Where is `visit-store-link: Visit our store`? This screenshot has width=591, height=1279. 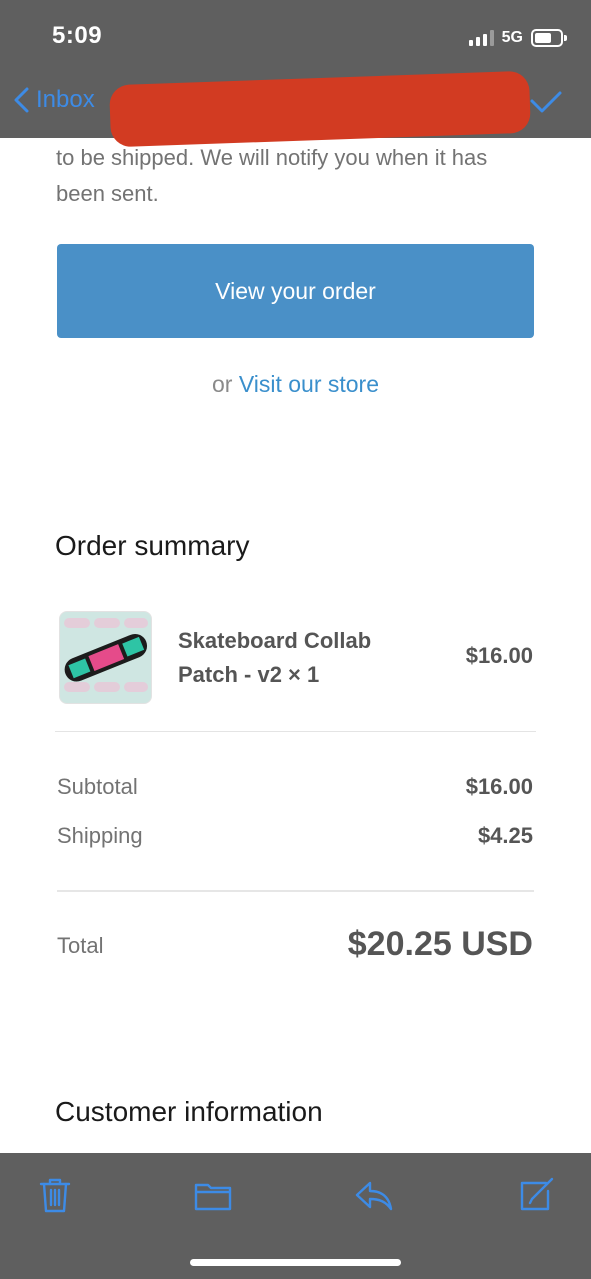
visit-store-link: Visit our store is located at coordinates (309, 384).